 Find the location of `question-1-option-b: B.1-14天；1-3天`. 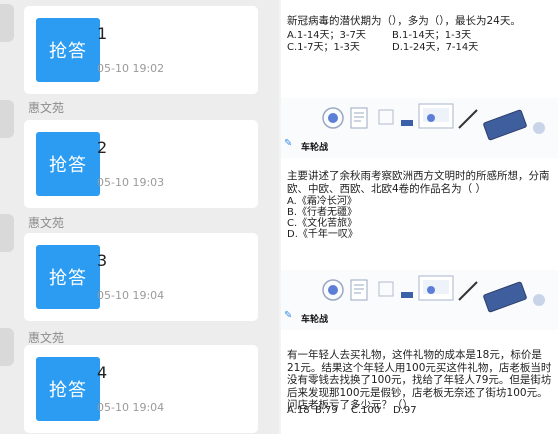

question-1-option-b: B.1-14天；1-3天 is located at coordinates (432, 35).